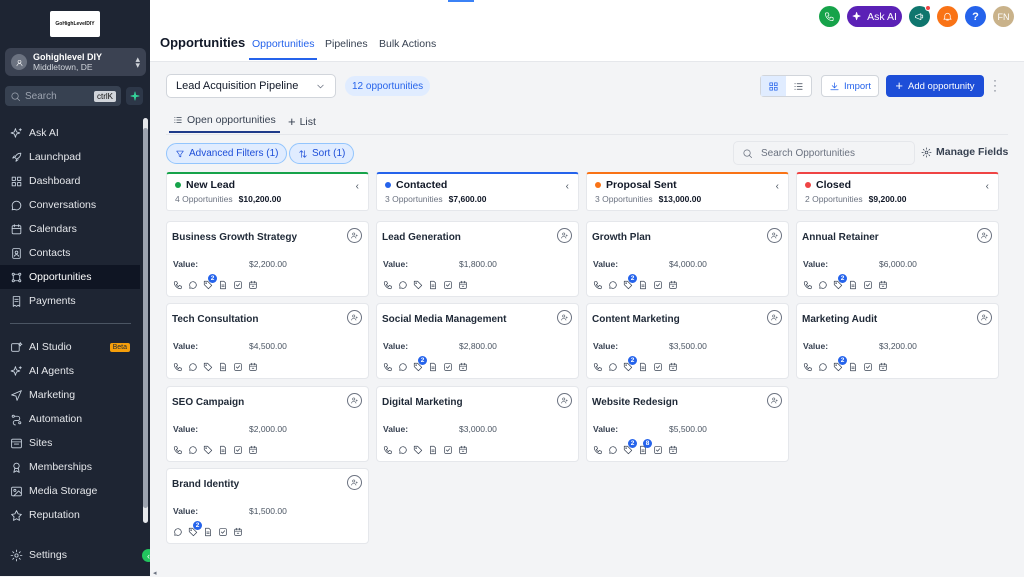  What do you see at coordinates (897, 259) in the screenshot?
I see `opportunity-card: Annual Retainer Value: $6,000.00 2` at bounding box center [897, 259].